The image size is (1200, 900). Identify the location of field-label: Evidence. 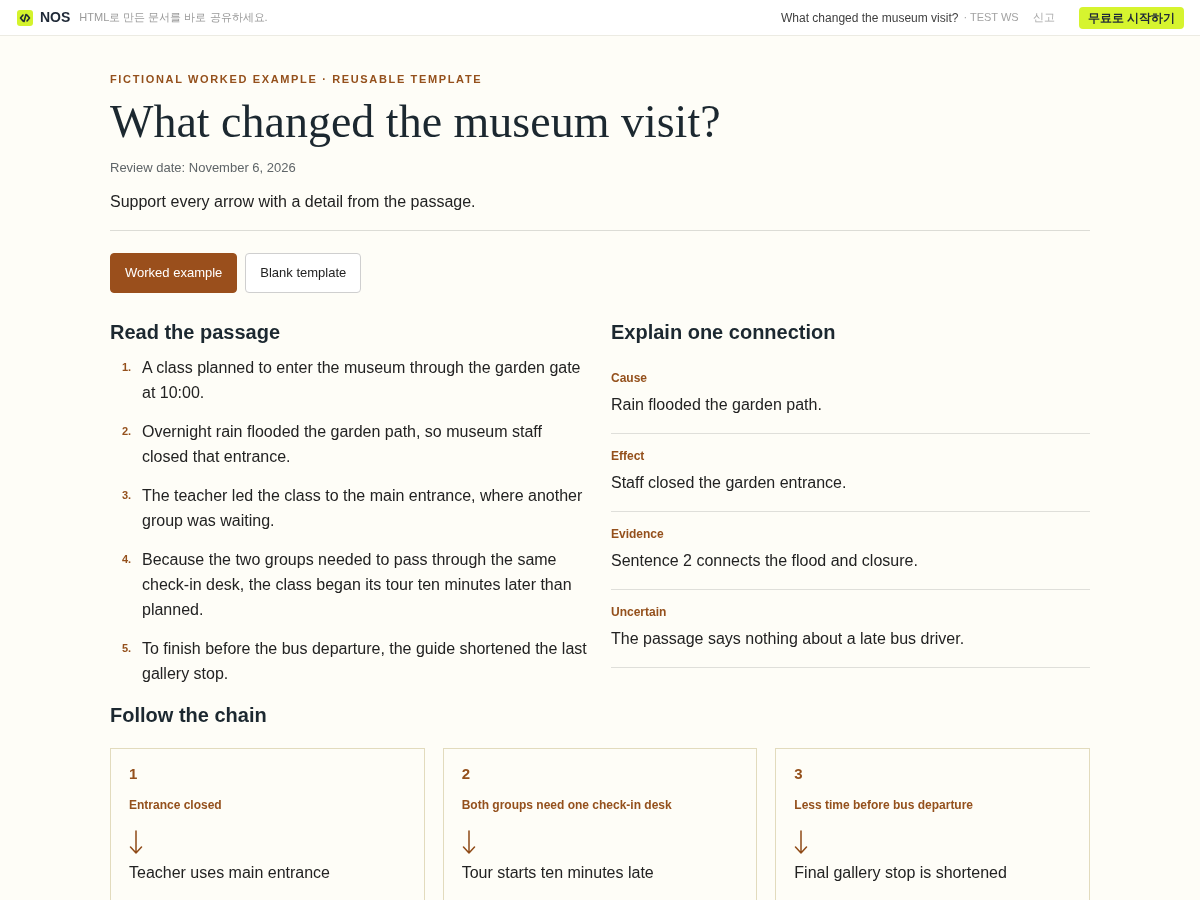
(638, 534).